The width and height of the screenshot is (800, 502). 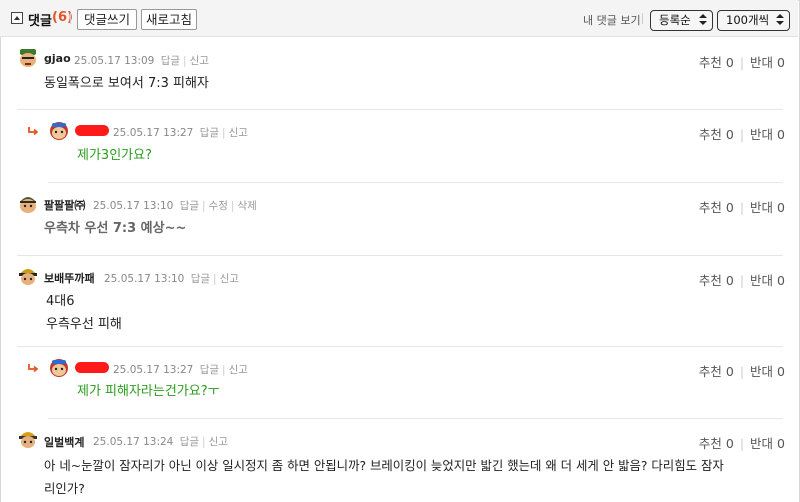 What do you see at coordinates (246, 206) in the screenshot?
I see `delete-link: 삭제` at bounding box center [246, 206].